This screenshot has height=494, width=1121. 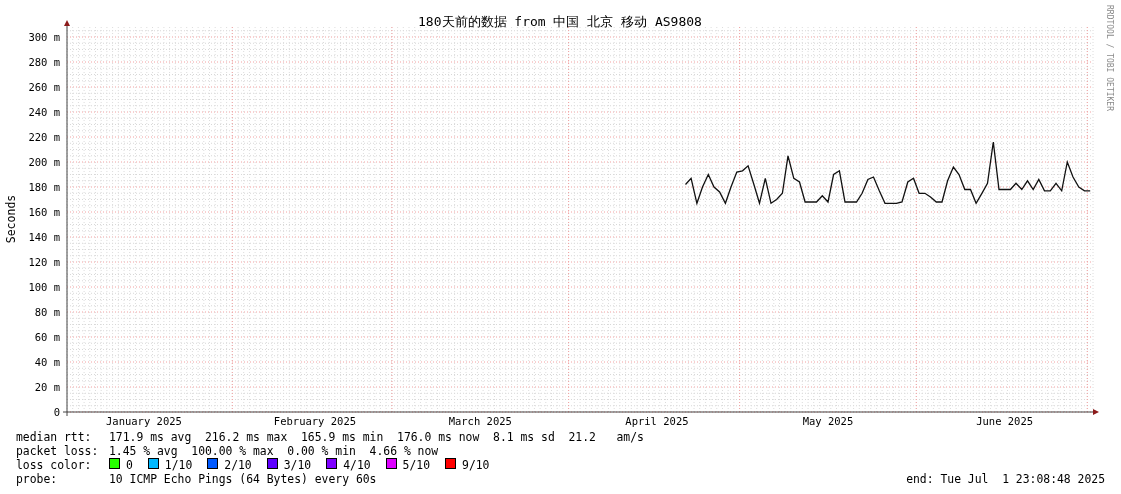 What do you see at coordinates (1005, 421) in the screenshot?
I see `tick-label: June 2025` at bounding box center [1005, 421].